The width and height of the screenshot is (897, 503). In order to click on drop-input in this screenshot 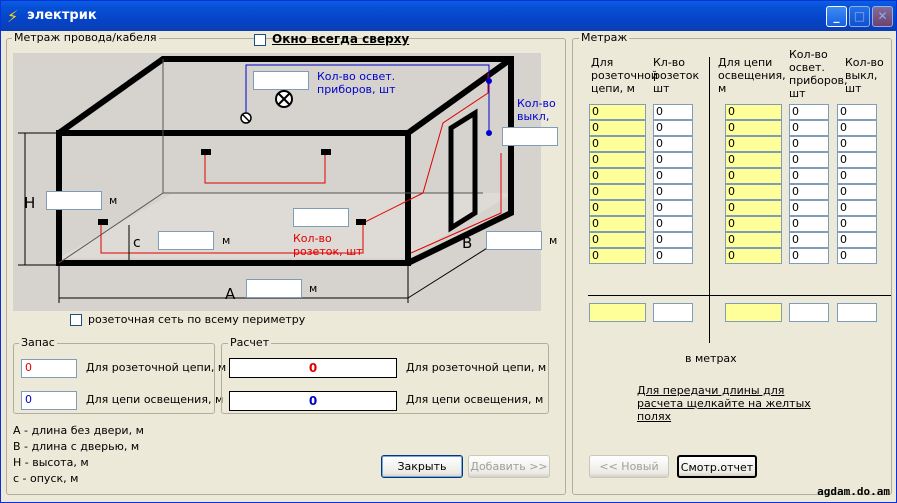, I will do `click(186, 240)`.